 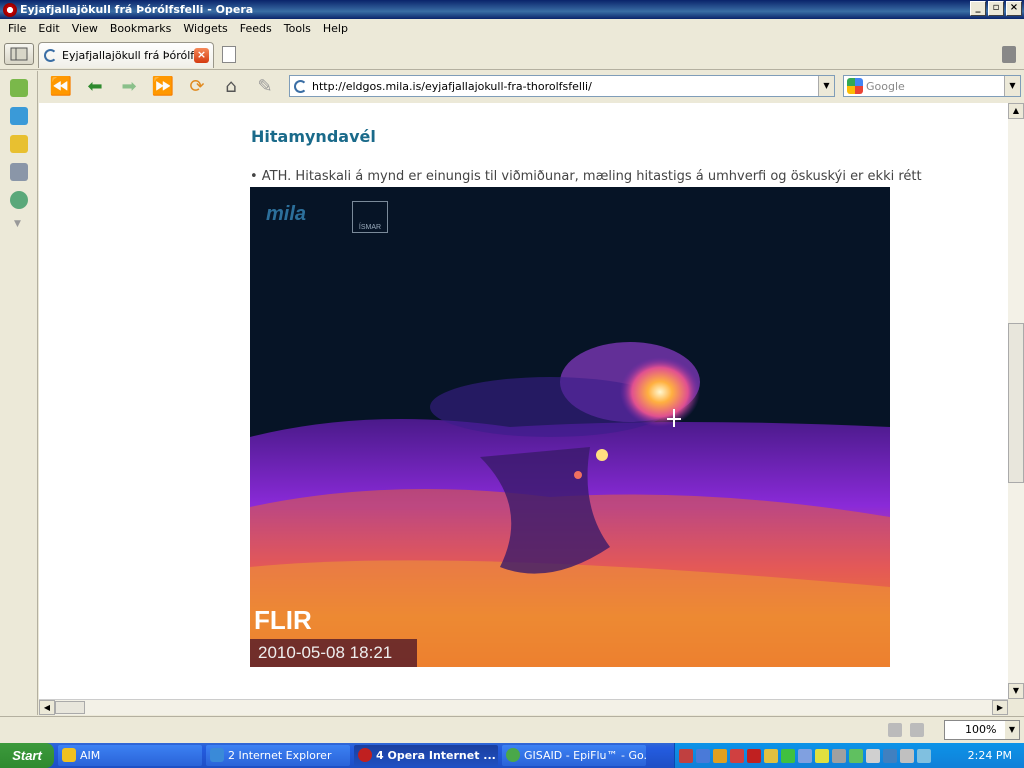 I want to click on tab-eyjafjallajokull: Eyjafjallajökull frá Þórólf... ×, so click(x=126, y=55).